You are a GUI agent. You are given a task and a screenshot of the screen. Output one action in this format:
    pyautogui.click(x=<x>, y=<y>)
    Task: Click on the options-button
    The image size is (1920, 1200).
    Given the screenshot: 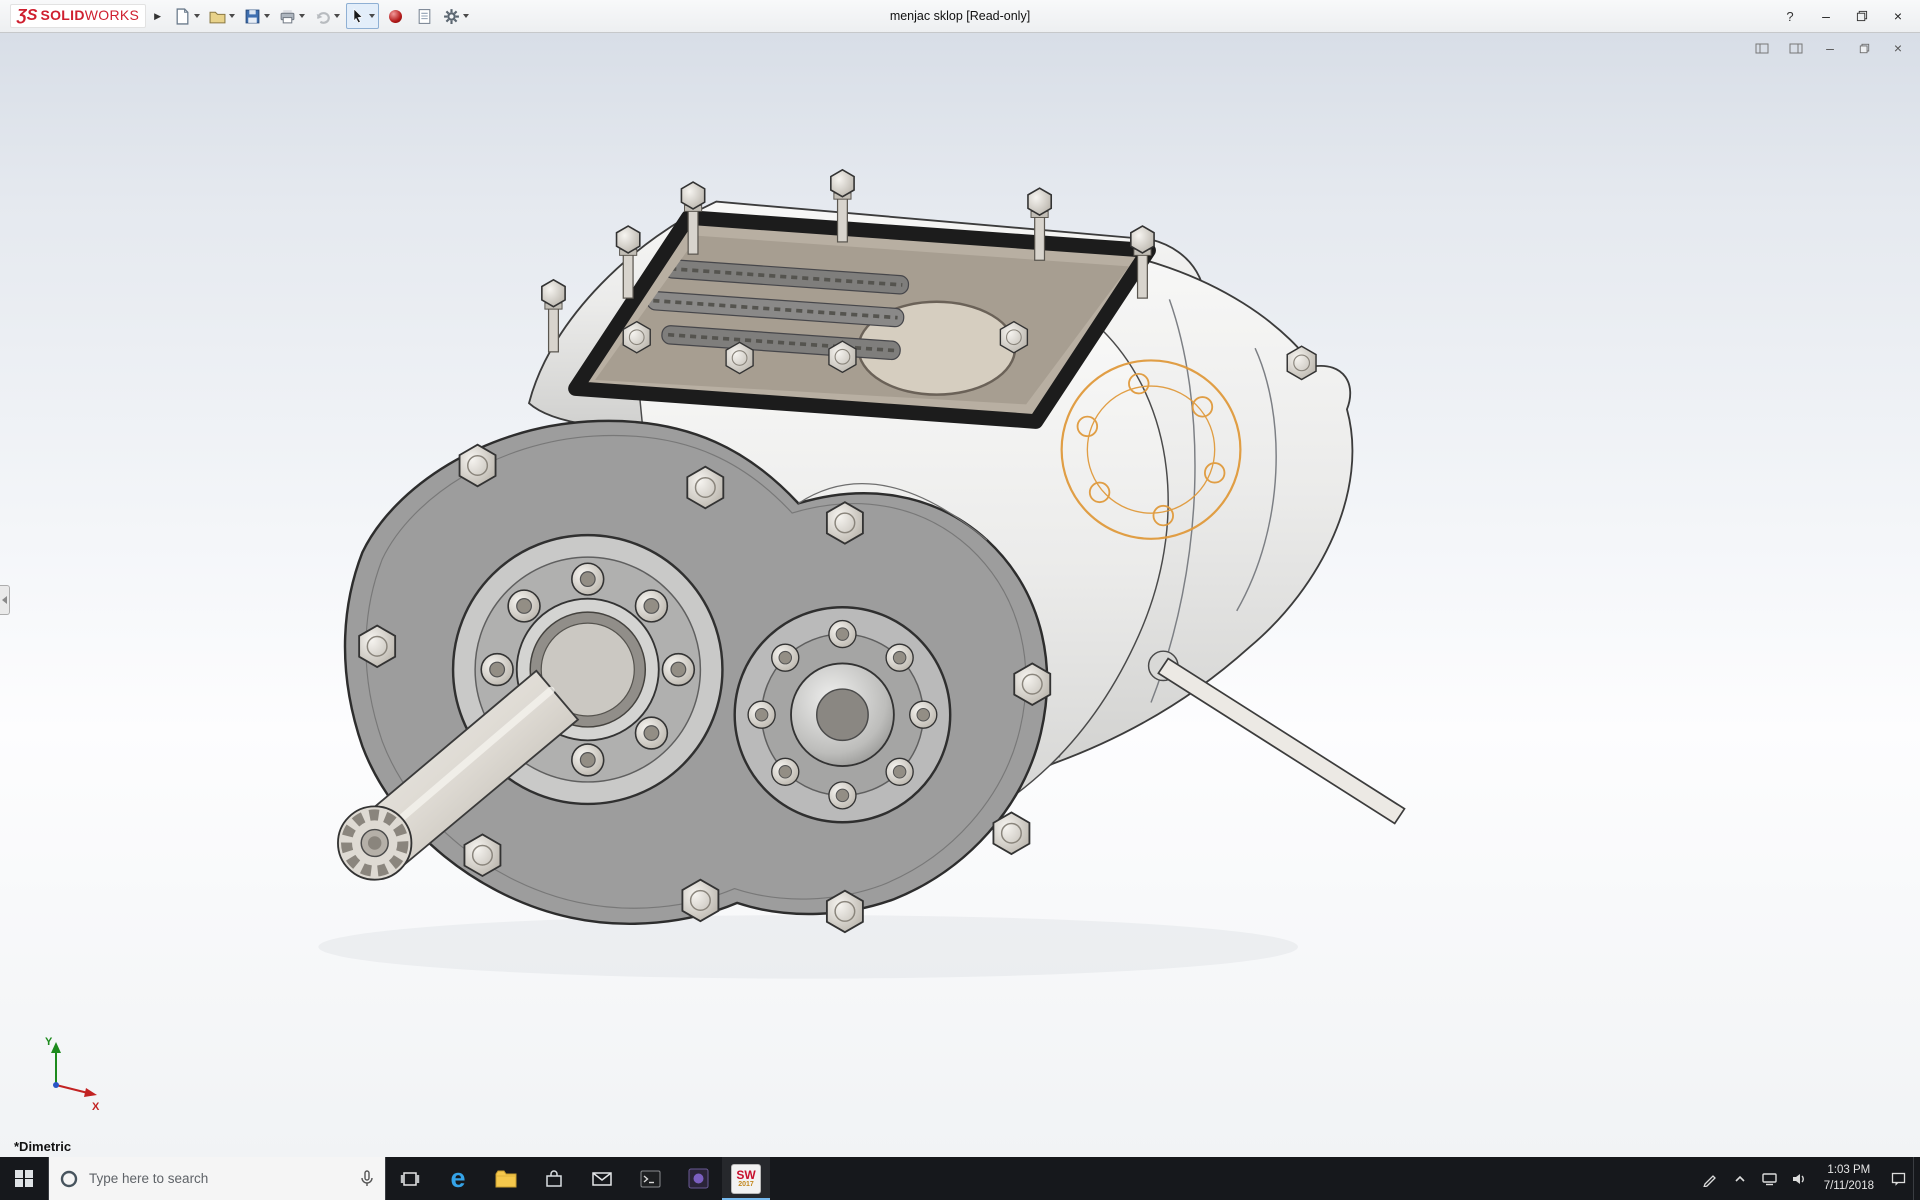 What is the action you would take?
    pyautogui.click(x=456, y=16)
    